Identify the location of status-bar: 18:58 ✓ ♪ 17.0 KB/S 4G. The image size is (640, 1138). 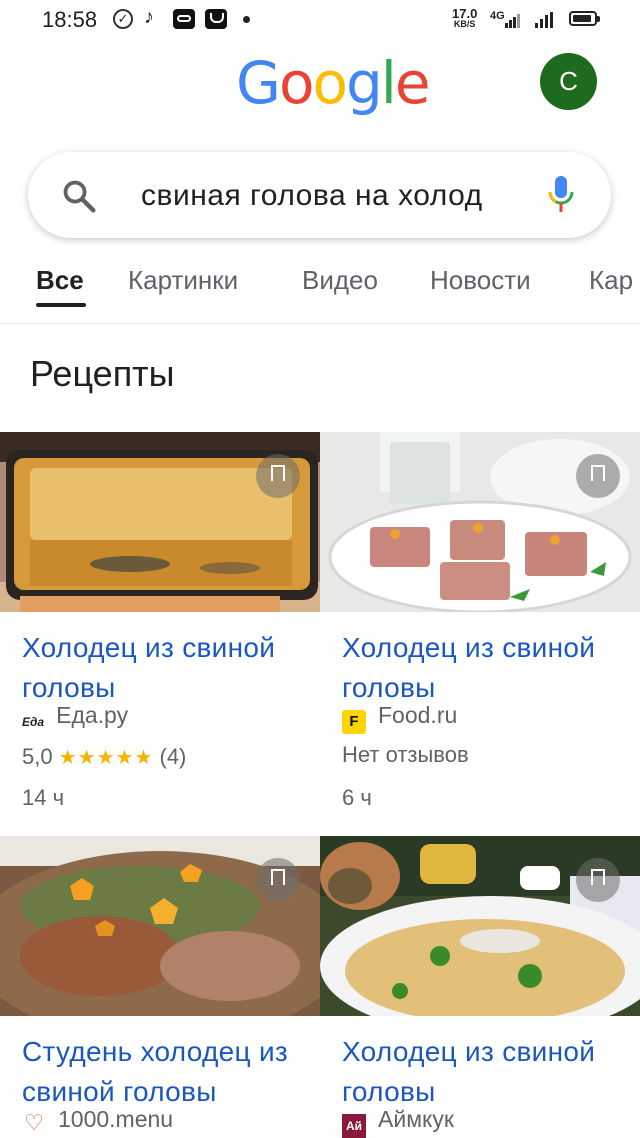
(320, 20).